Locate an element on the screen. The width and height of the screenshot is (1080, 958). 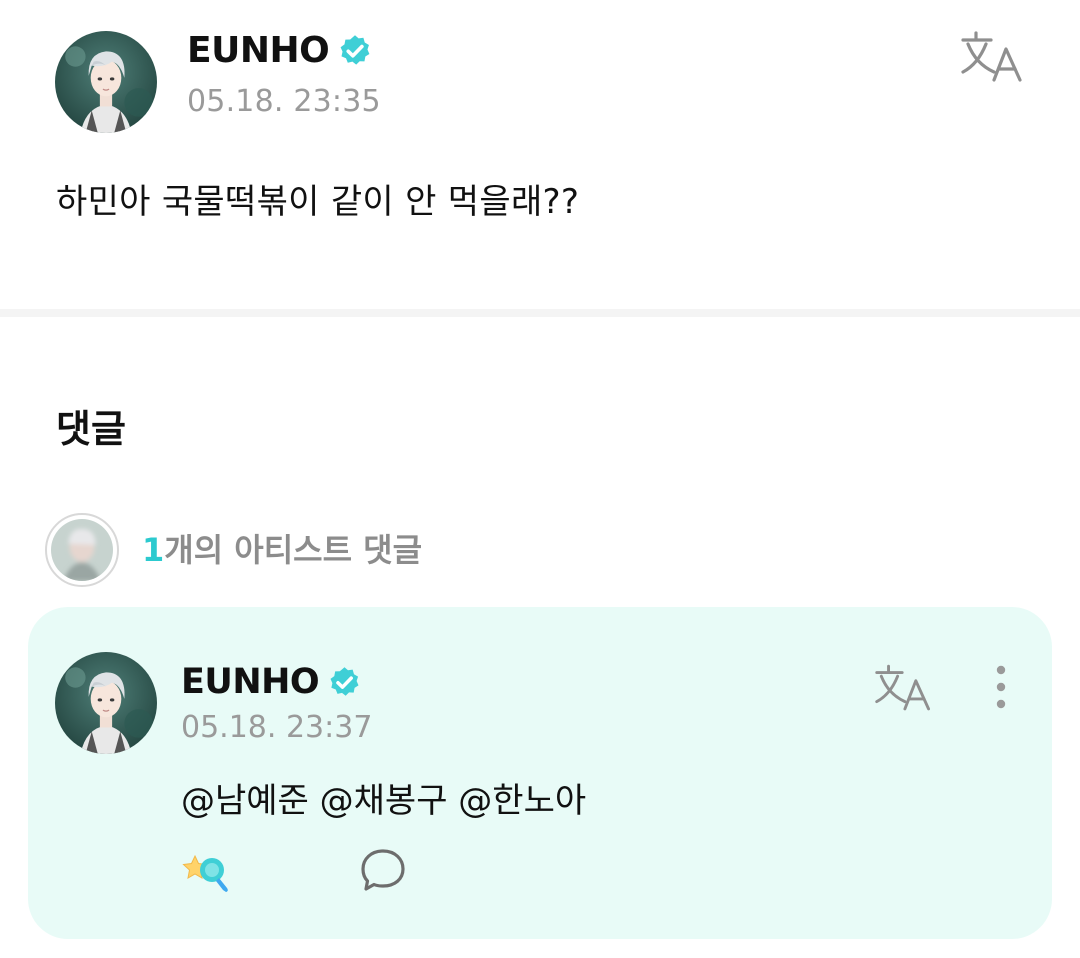
artist-comment-count: 1개의 아티스트 댓글 is located at coordinates (282, 548).